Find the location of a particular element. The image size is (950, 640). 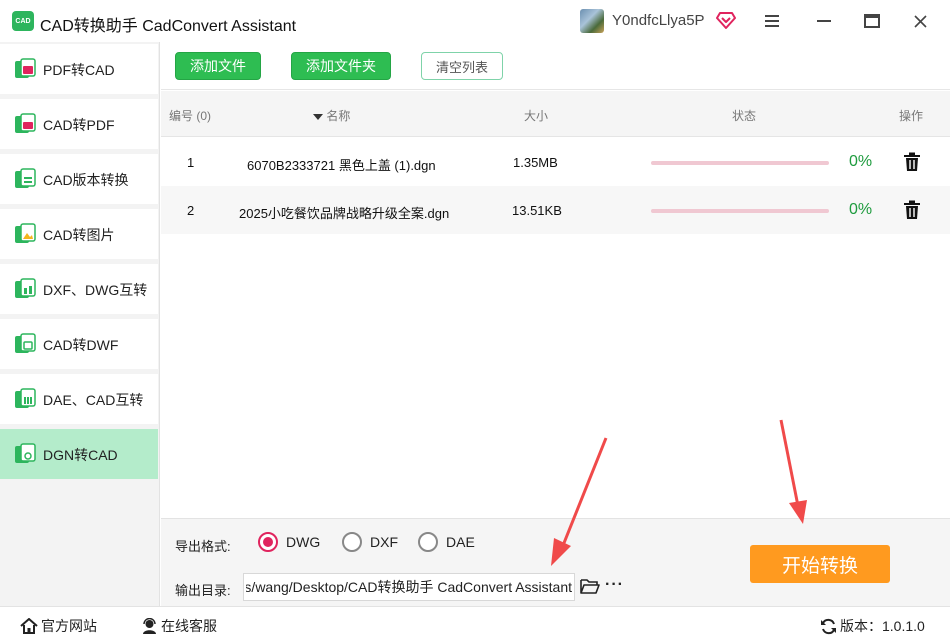

radio-dwg-label: DWG is located at coordinates (303, 542).